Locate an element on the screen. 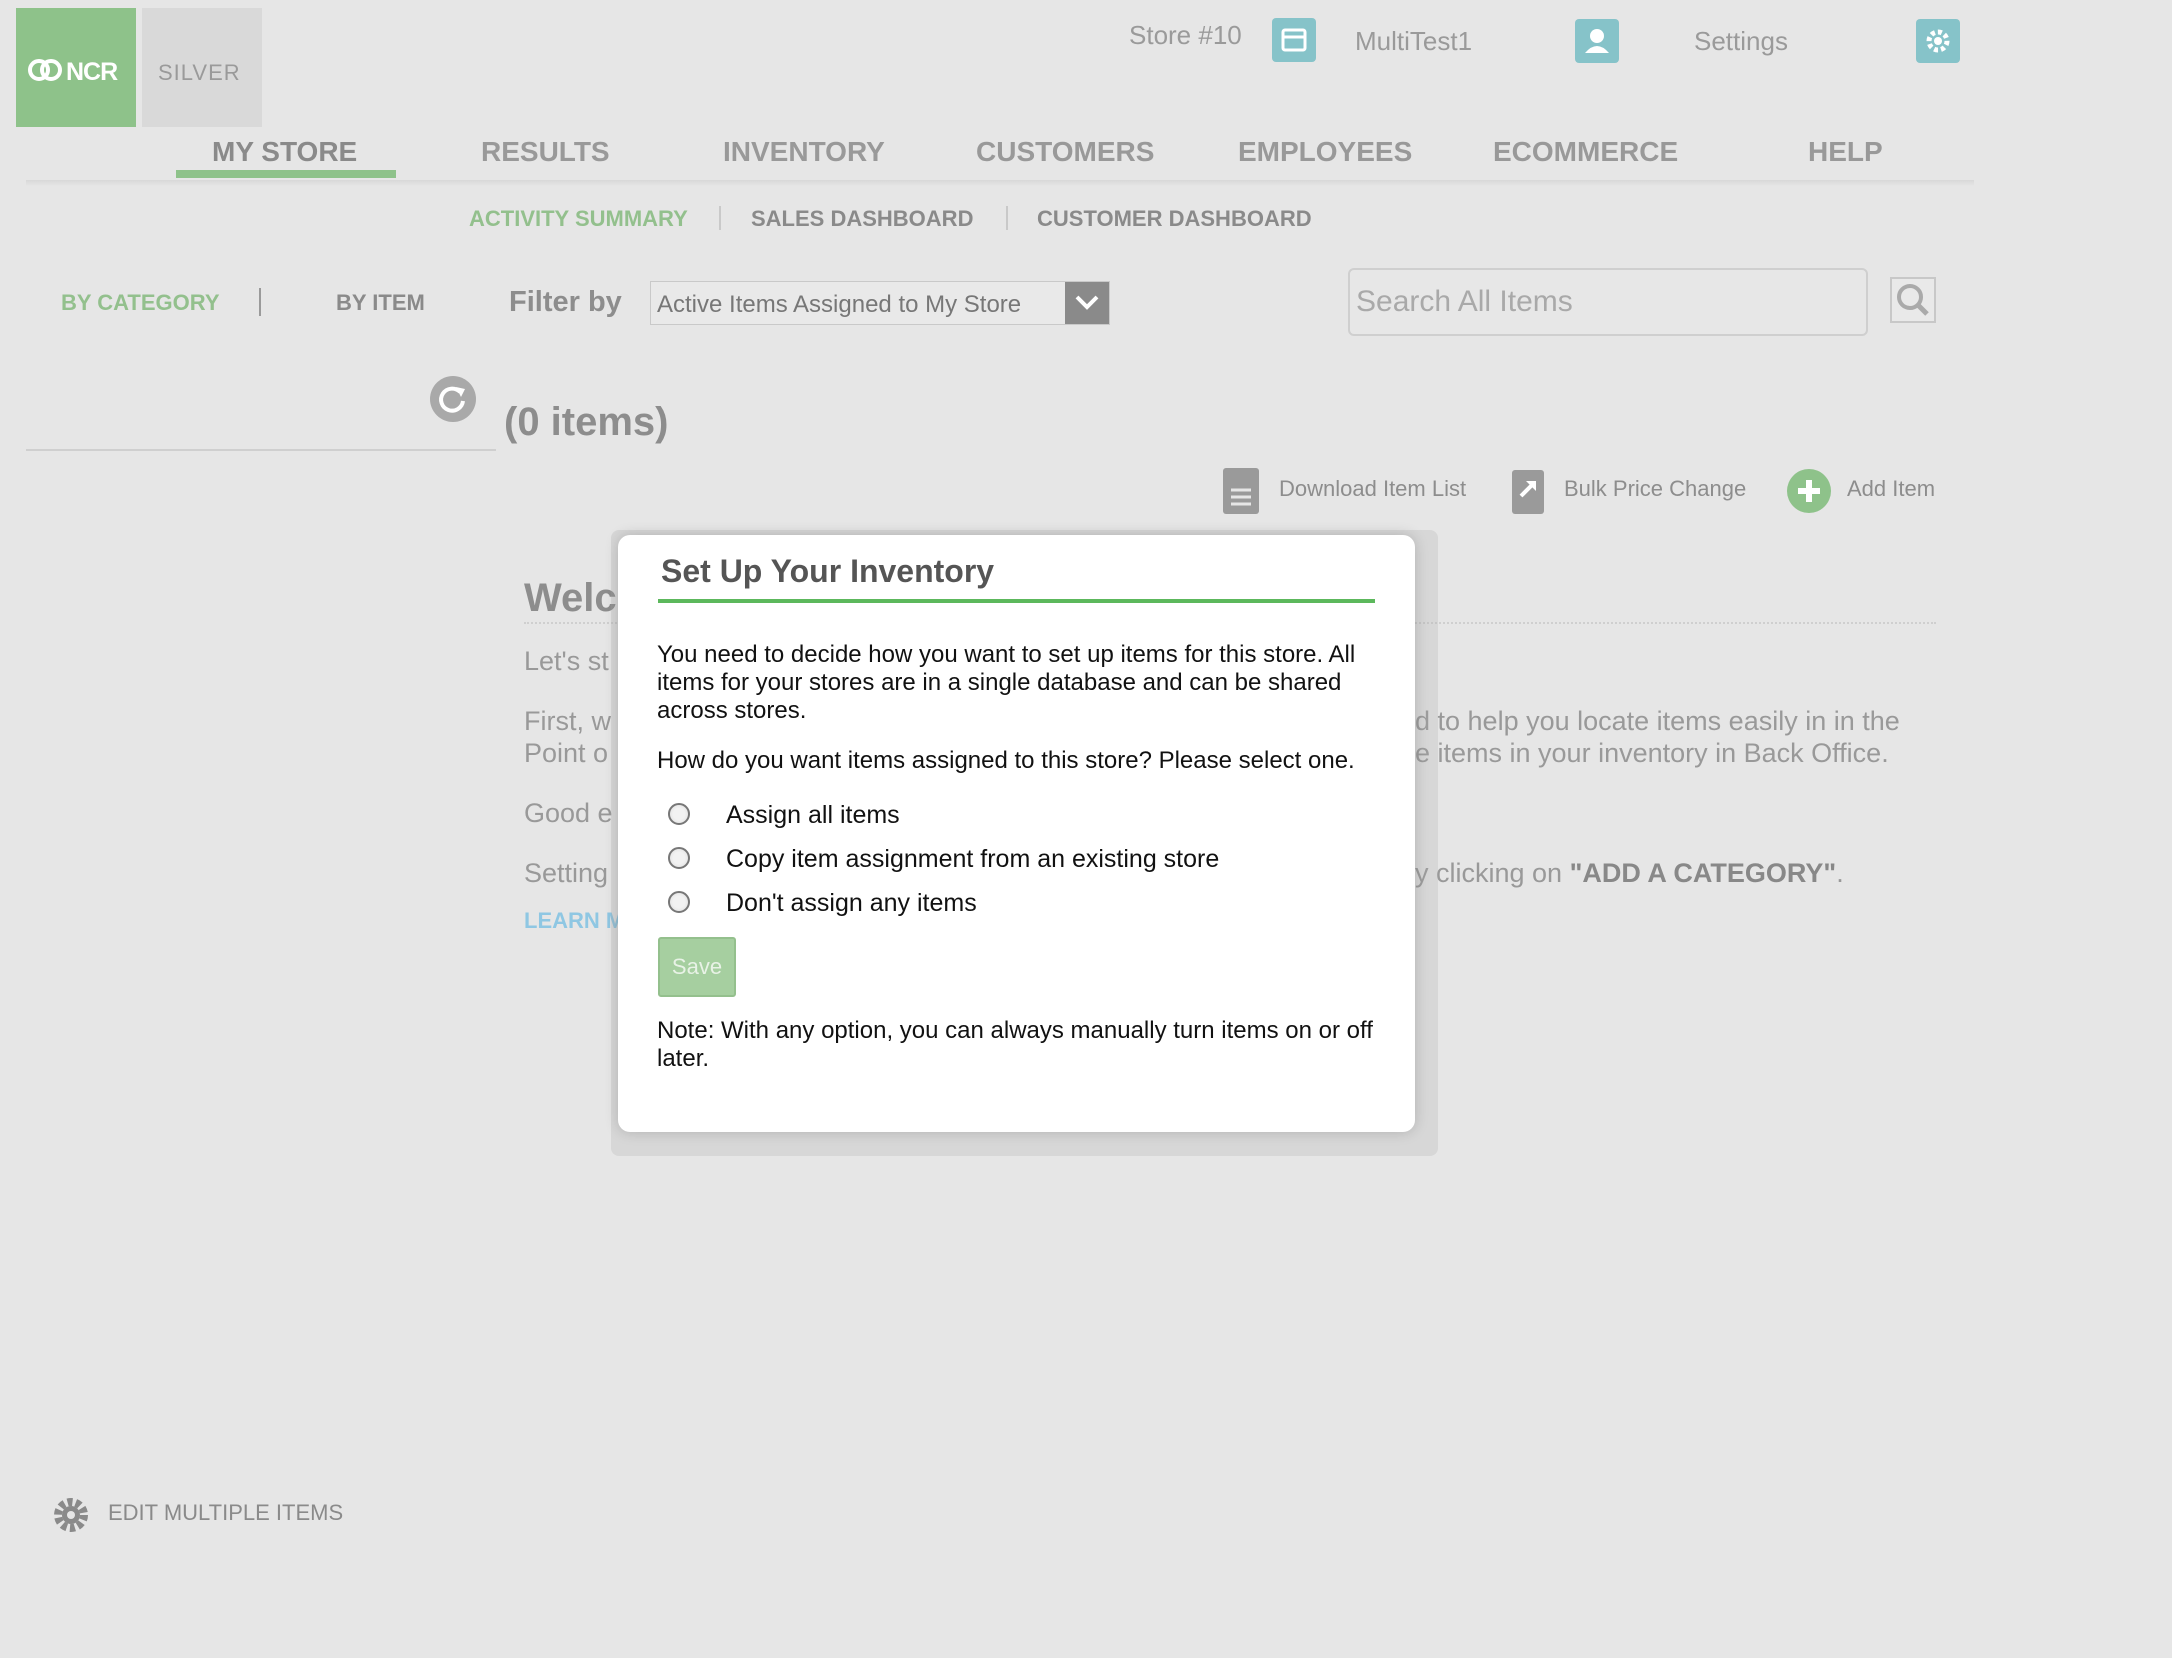 This screenshot has width=2172, height=1658. items-count: (0 items) is located at coordinates (586, 422).